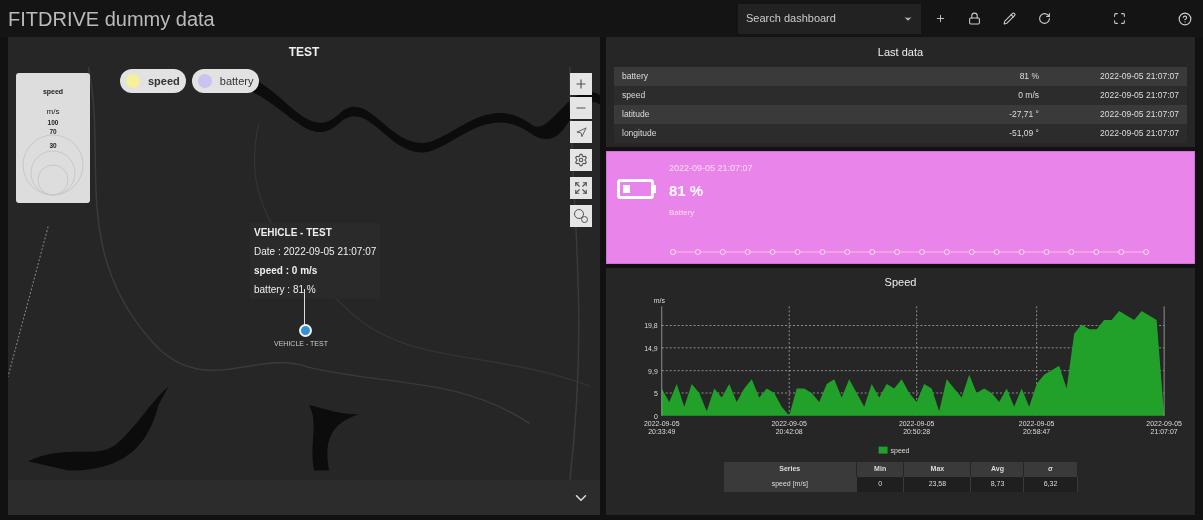 The width and height of the screenshot is (1203, 520). Describe the element at coordinates (816, 18) in the screenshot. I see `search-input: Search dashboard` at that location.